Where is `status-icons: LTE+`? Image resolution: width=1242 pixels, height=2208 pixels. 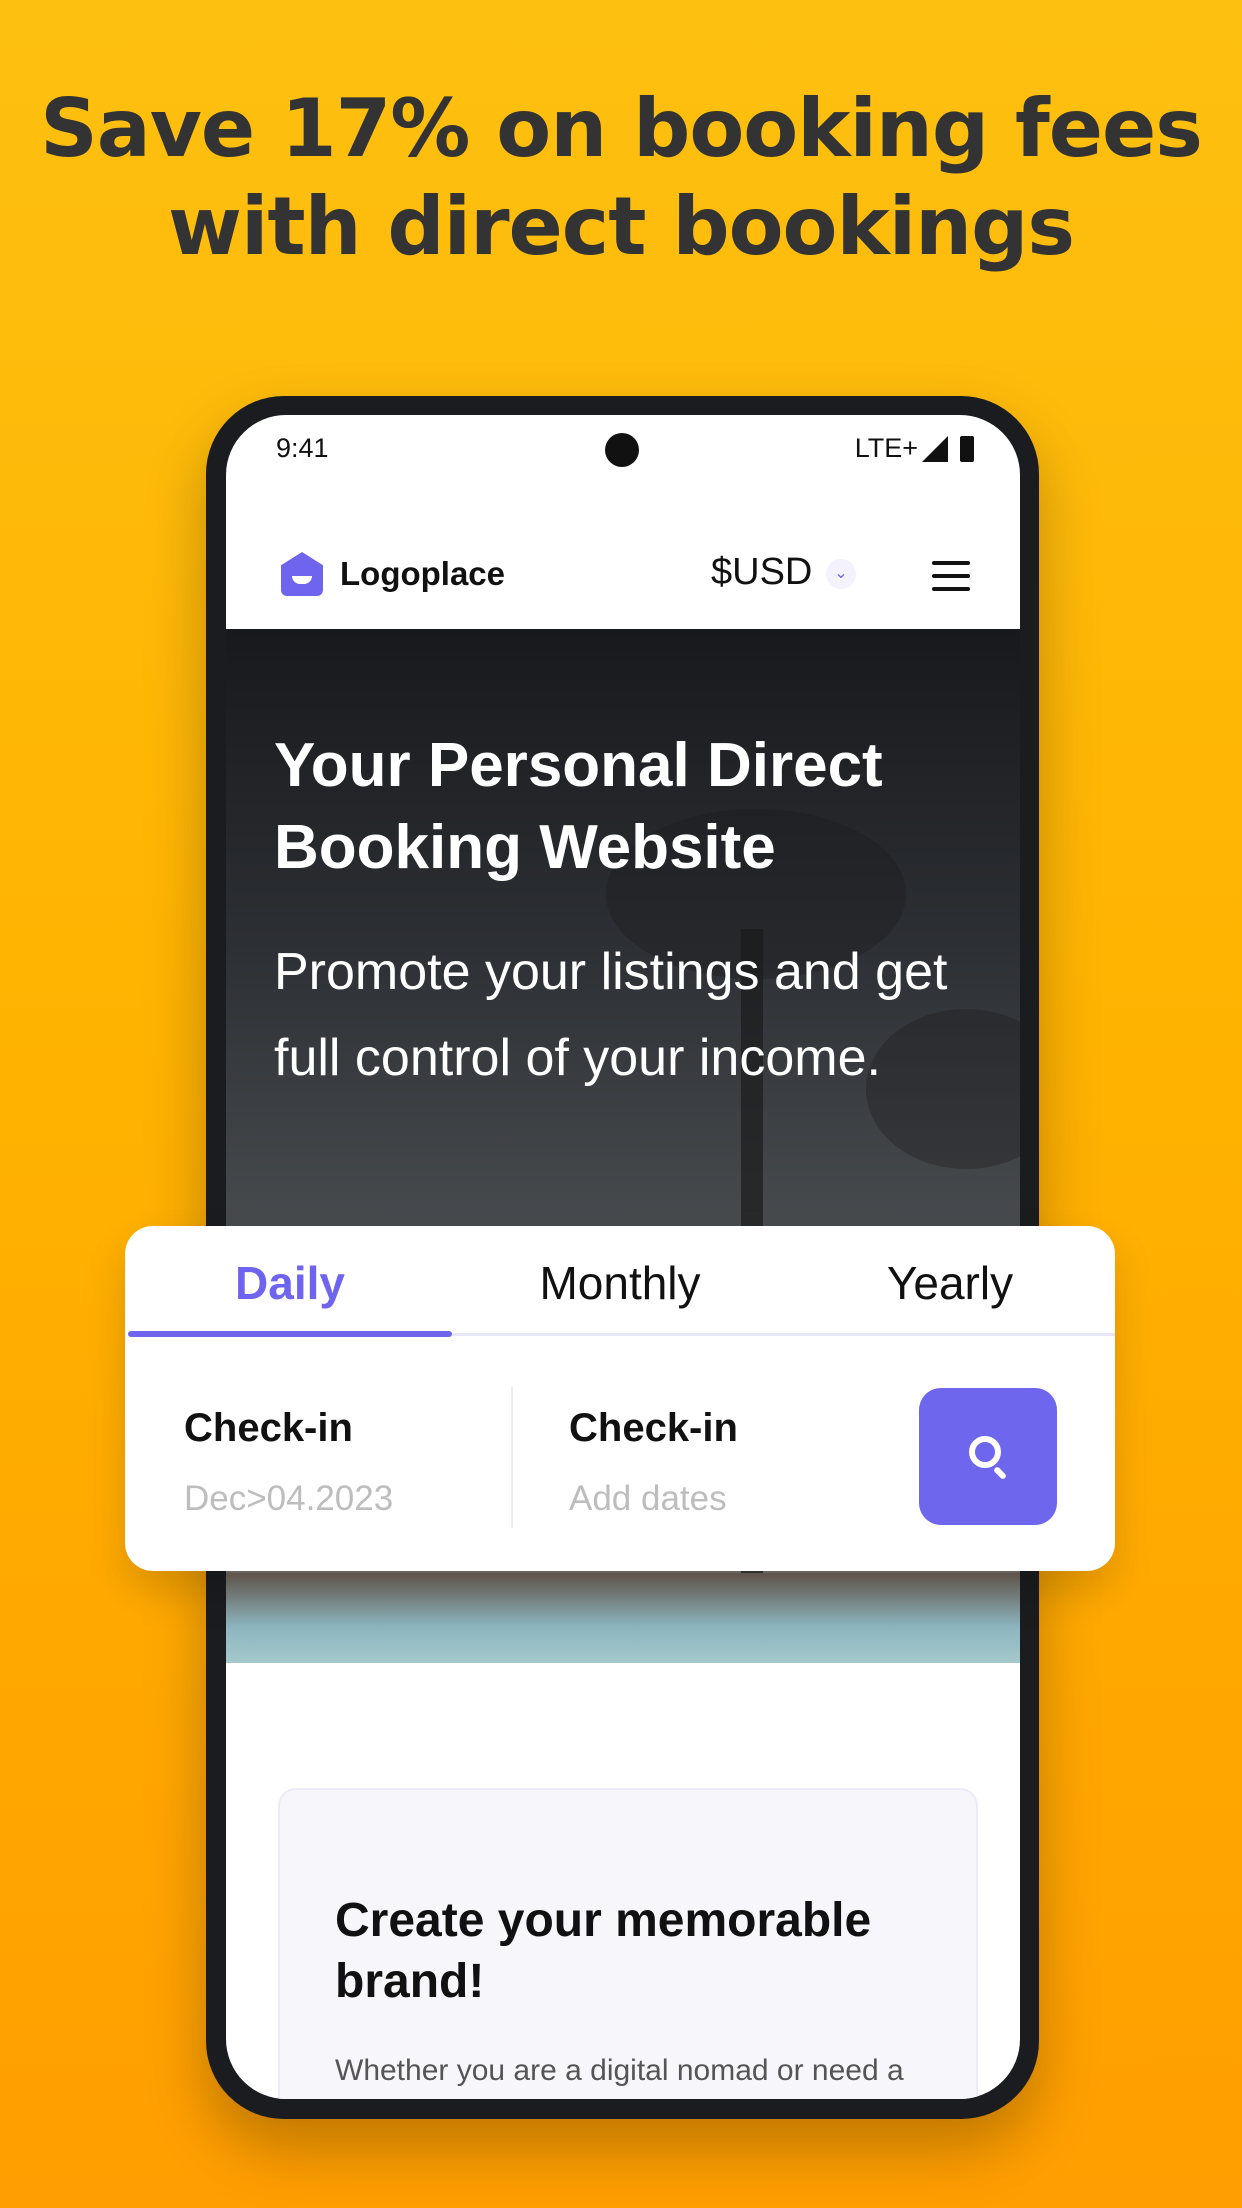
status-icons: LTE+ is located at coordinates (914, 448).